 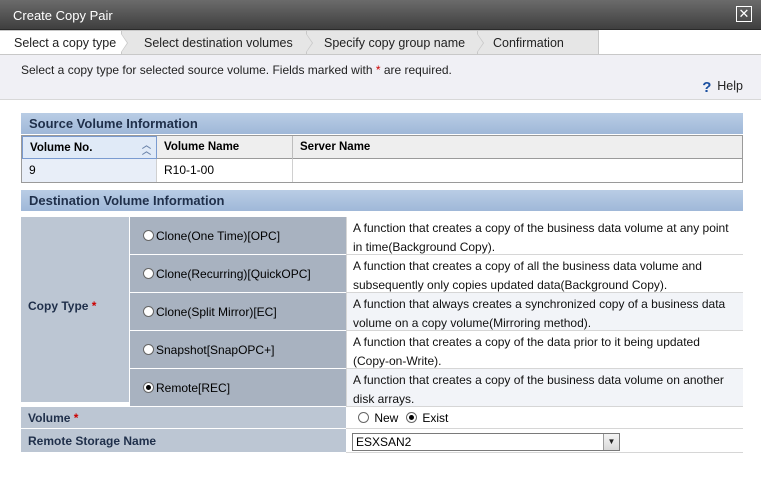 What do you see at coordinates (517, 170) in the screenshot?
I see `cell-server-name` at bounding box center [517, 170].